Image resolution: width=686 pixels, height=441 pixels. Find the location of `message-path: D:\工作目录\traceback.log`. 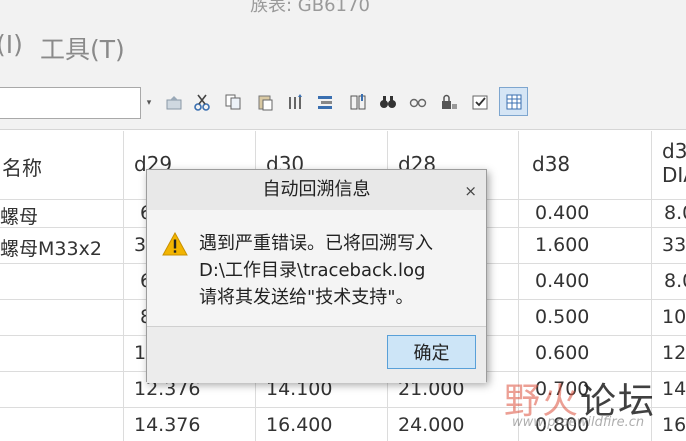

message-path: D:\工作目录\traceback.log is located at coordinates (312, 270).